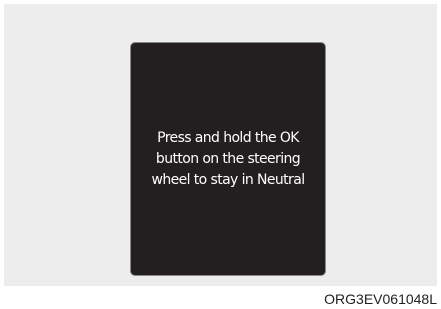  I want to click on message-line-3: wheel to stay in Neutral, so click(228, 179).